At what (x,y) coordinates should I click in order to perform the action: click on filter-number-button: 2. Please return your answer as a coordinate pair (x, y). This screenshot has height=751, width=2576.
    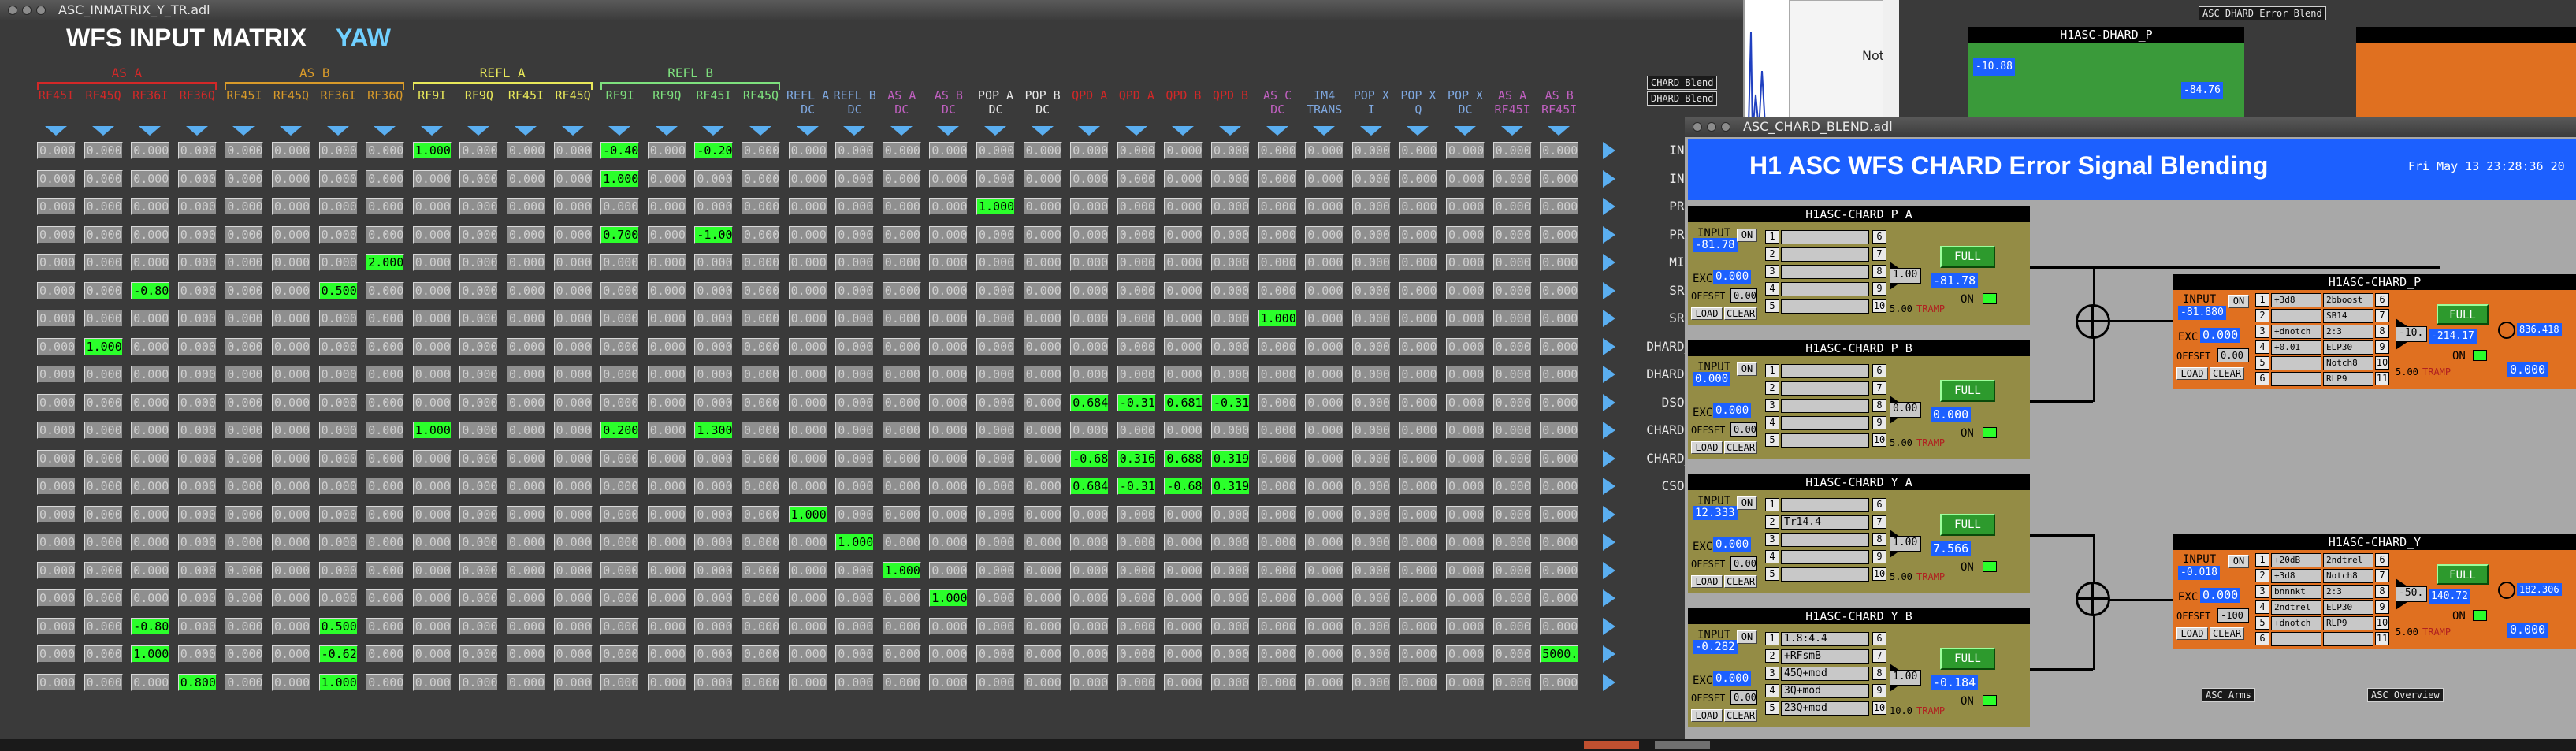
    Looking at the image, I should click on (1772, 656).